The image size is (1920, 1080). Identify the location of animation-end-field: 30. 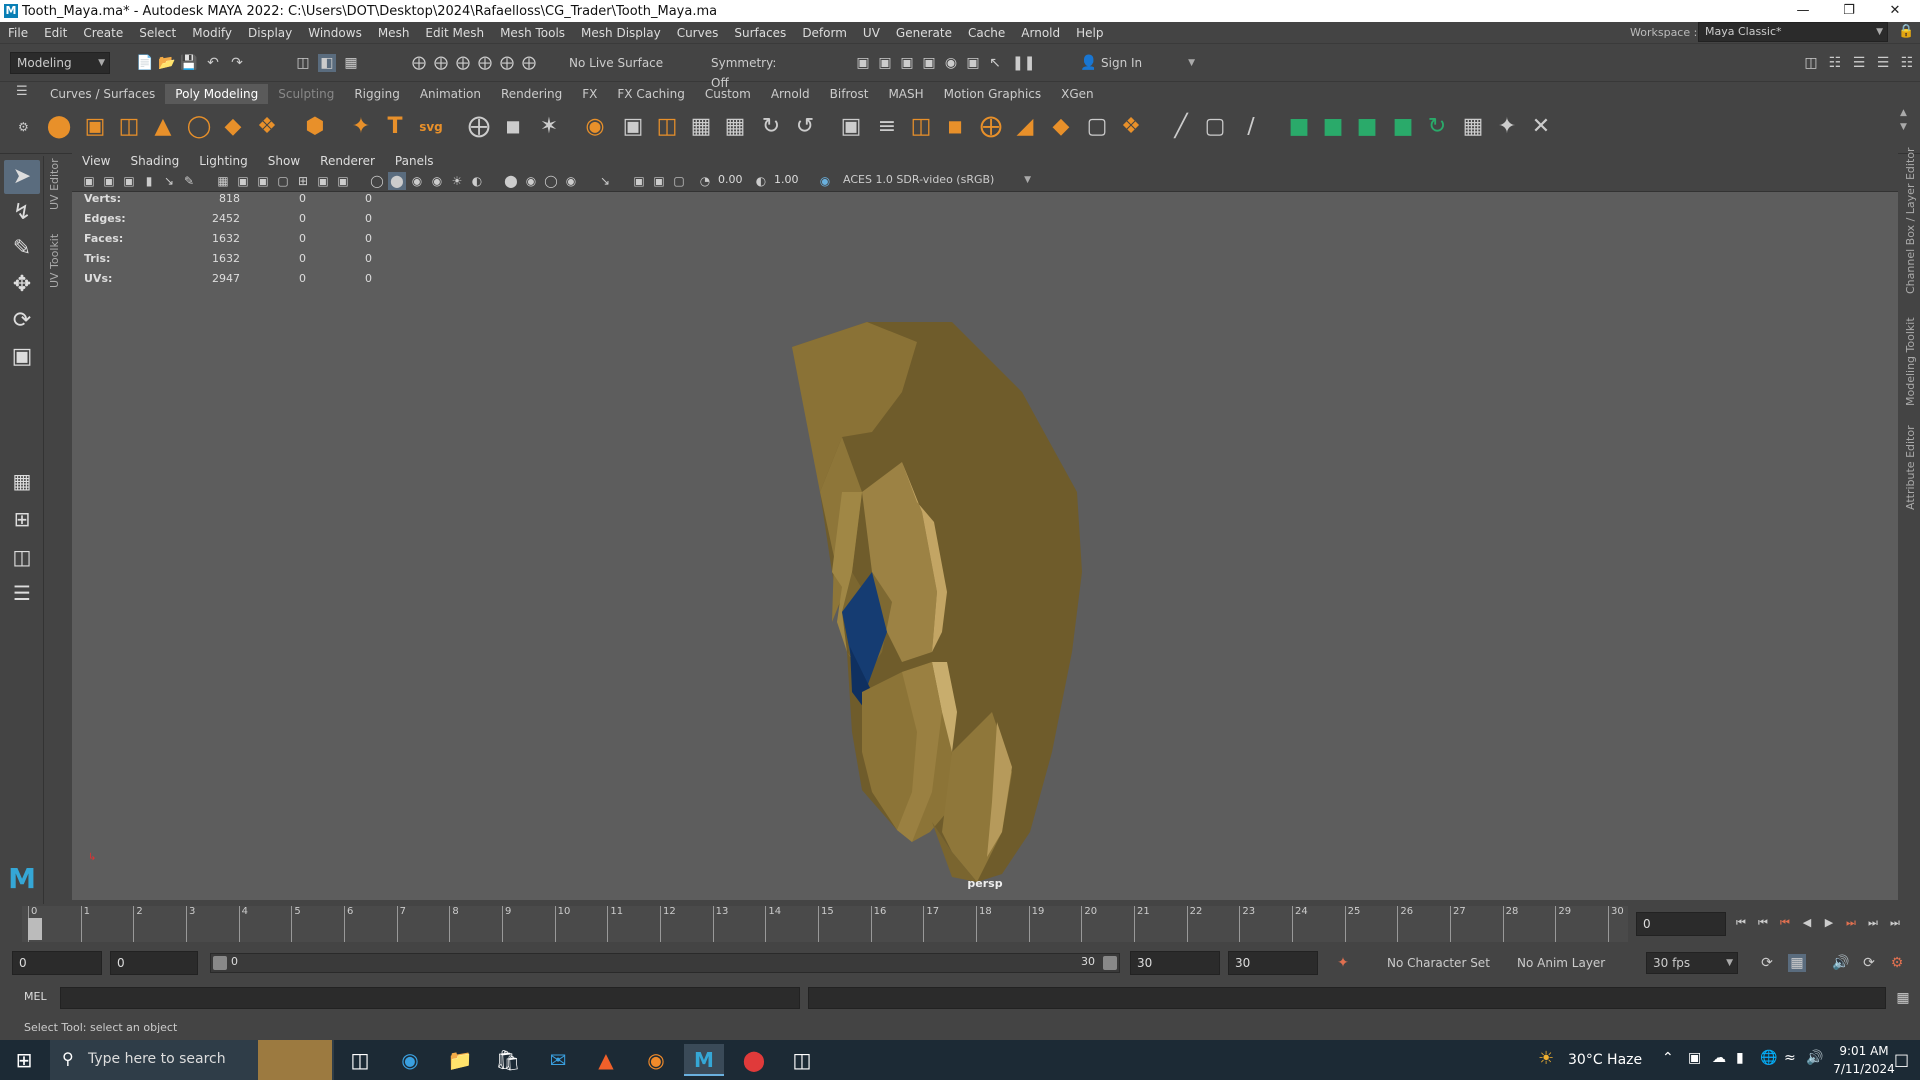
(1273, 963).